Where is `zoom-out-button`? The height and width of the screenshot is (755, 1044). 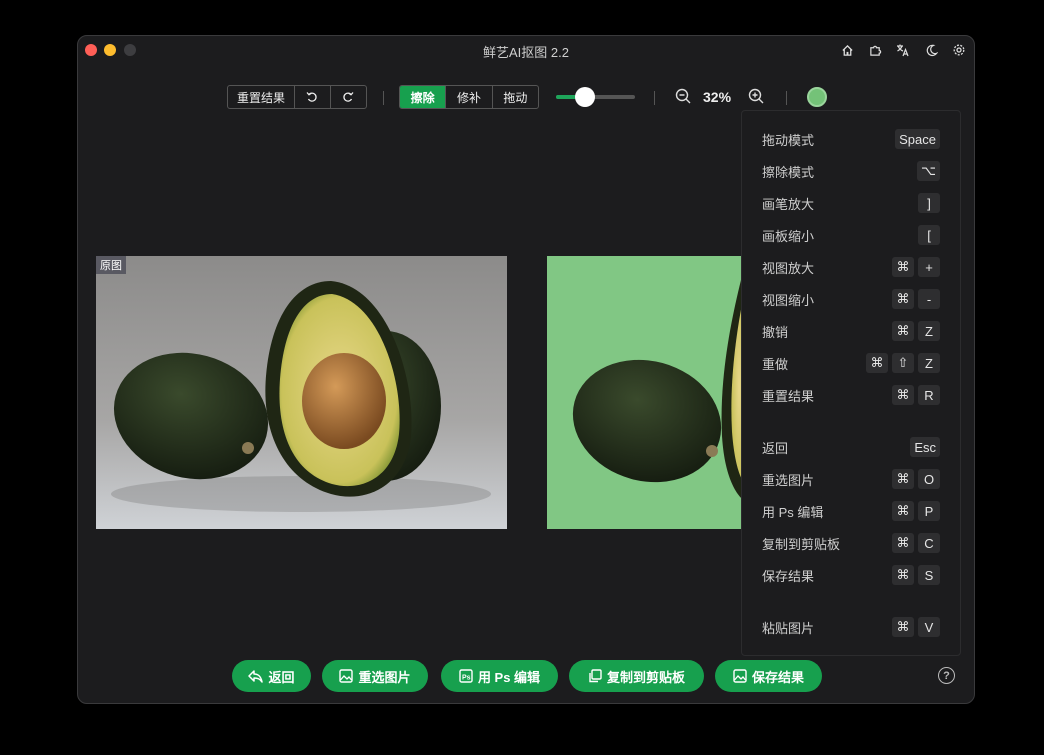
zoom-out-button is located at coordinates (683, 99).